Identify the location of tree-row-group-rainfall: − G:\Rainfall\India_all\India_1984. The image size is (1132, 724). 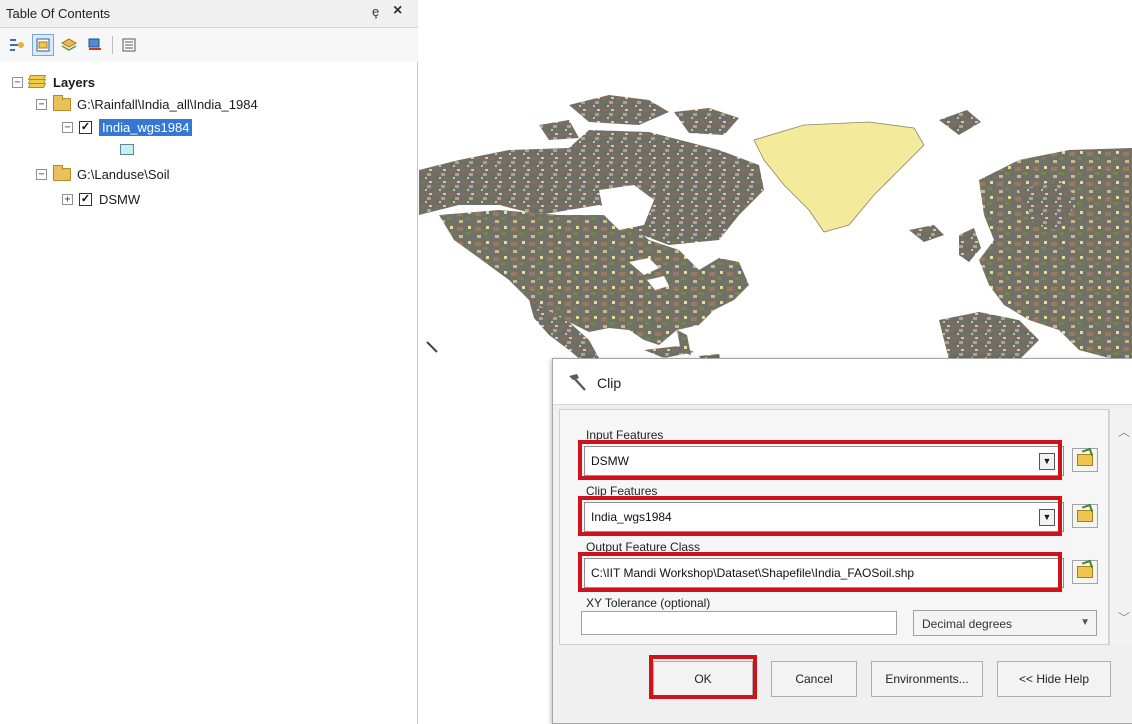
(147, 104).